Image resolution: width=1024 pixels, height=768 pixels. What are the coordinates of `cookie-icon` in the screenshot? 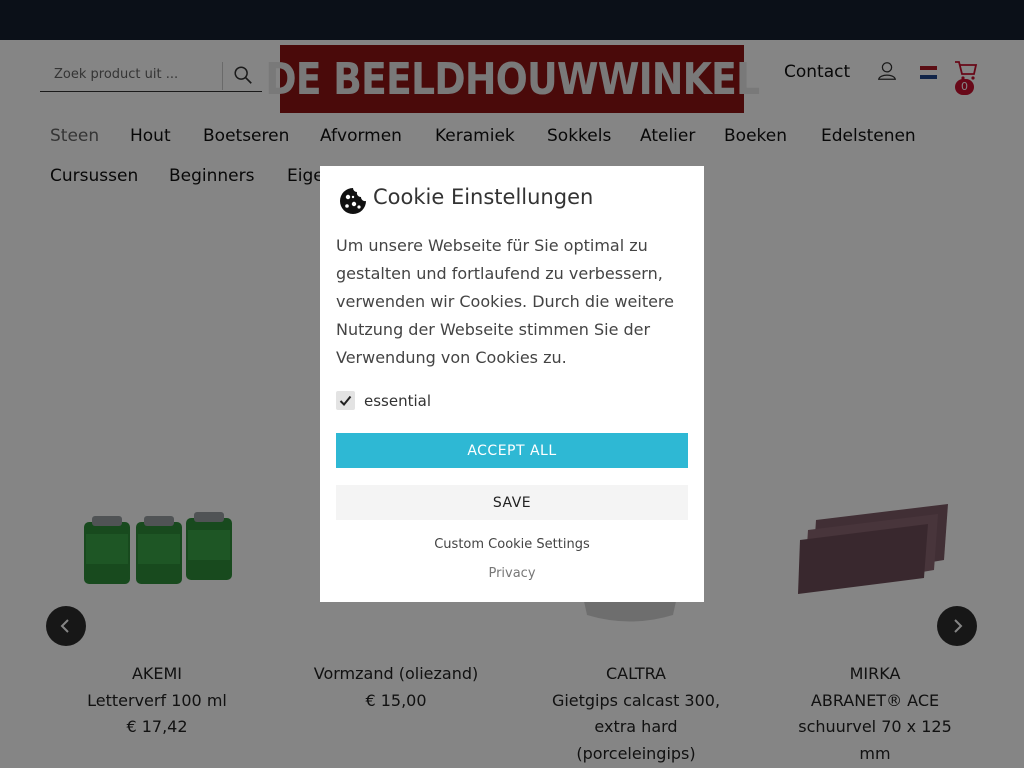 It's located at (353, 201).